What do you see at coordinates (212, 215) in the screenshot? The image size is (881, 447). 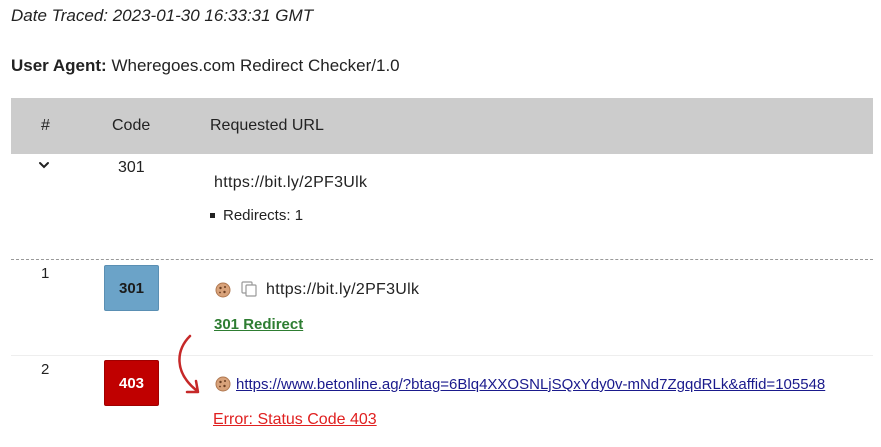 I see `bullet-icon` at bounding box center [212, 215].